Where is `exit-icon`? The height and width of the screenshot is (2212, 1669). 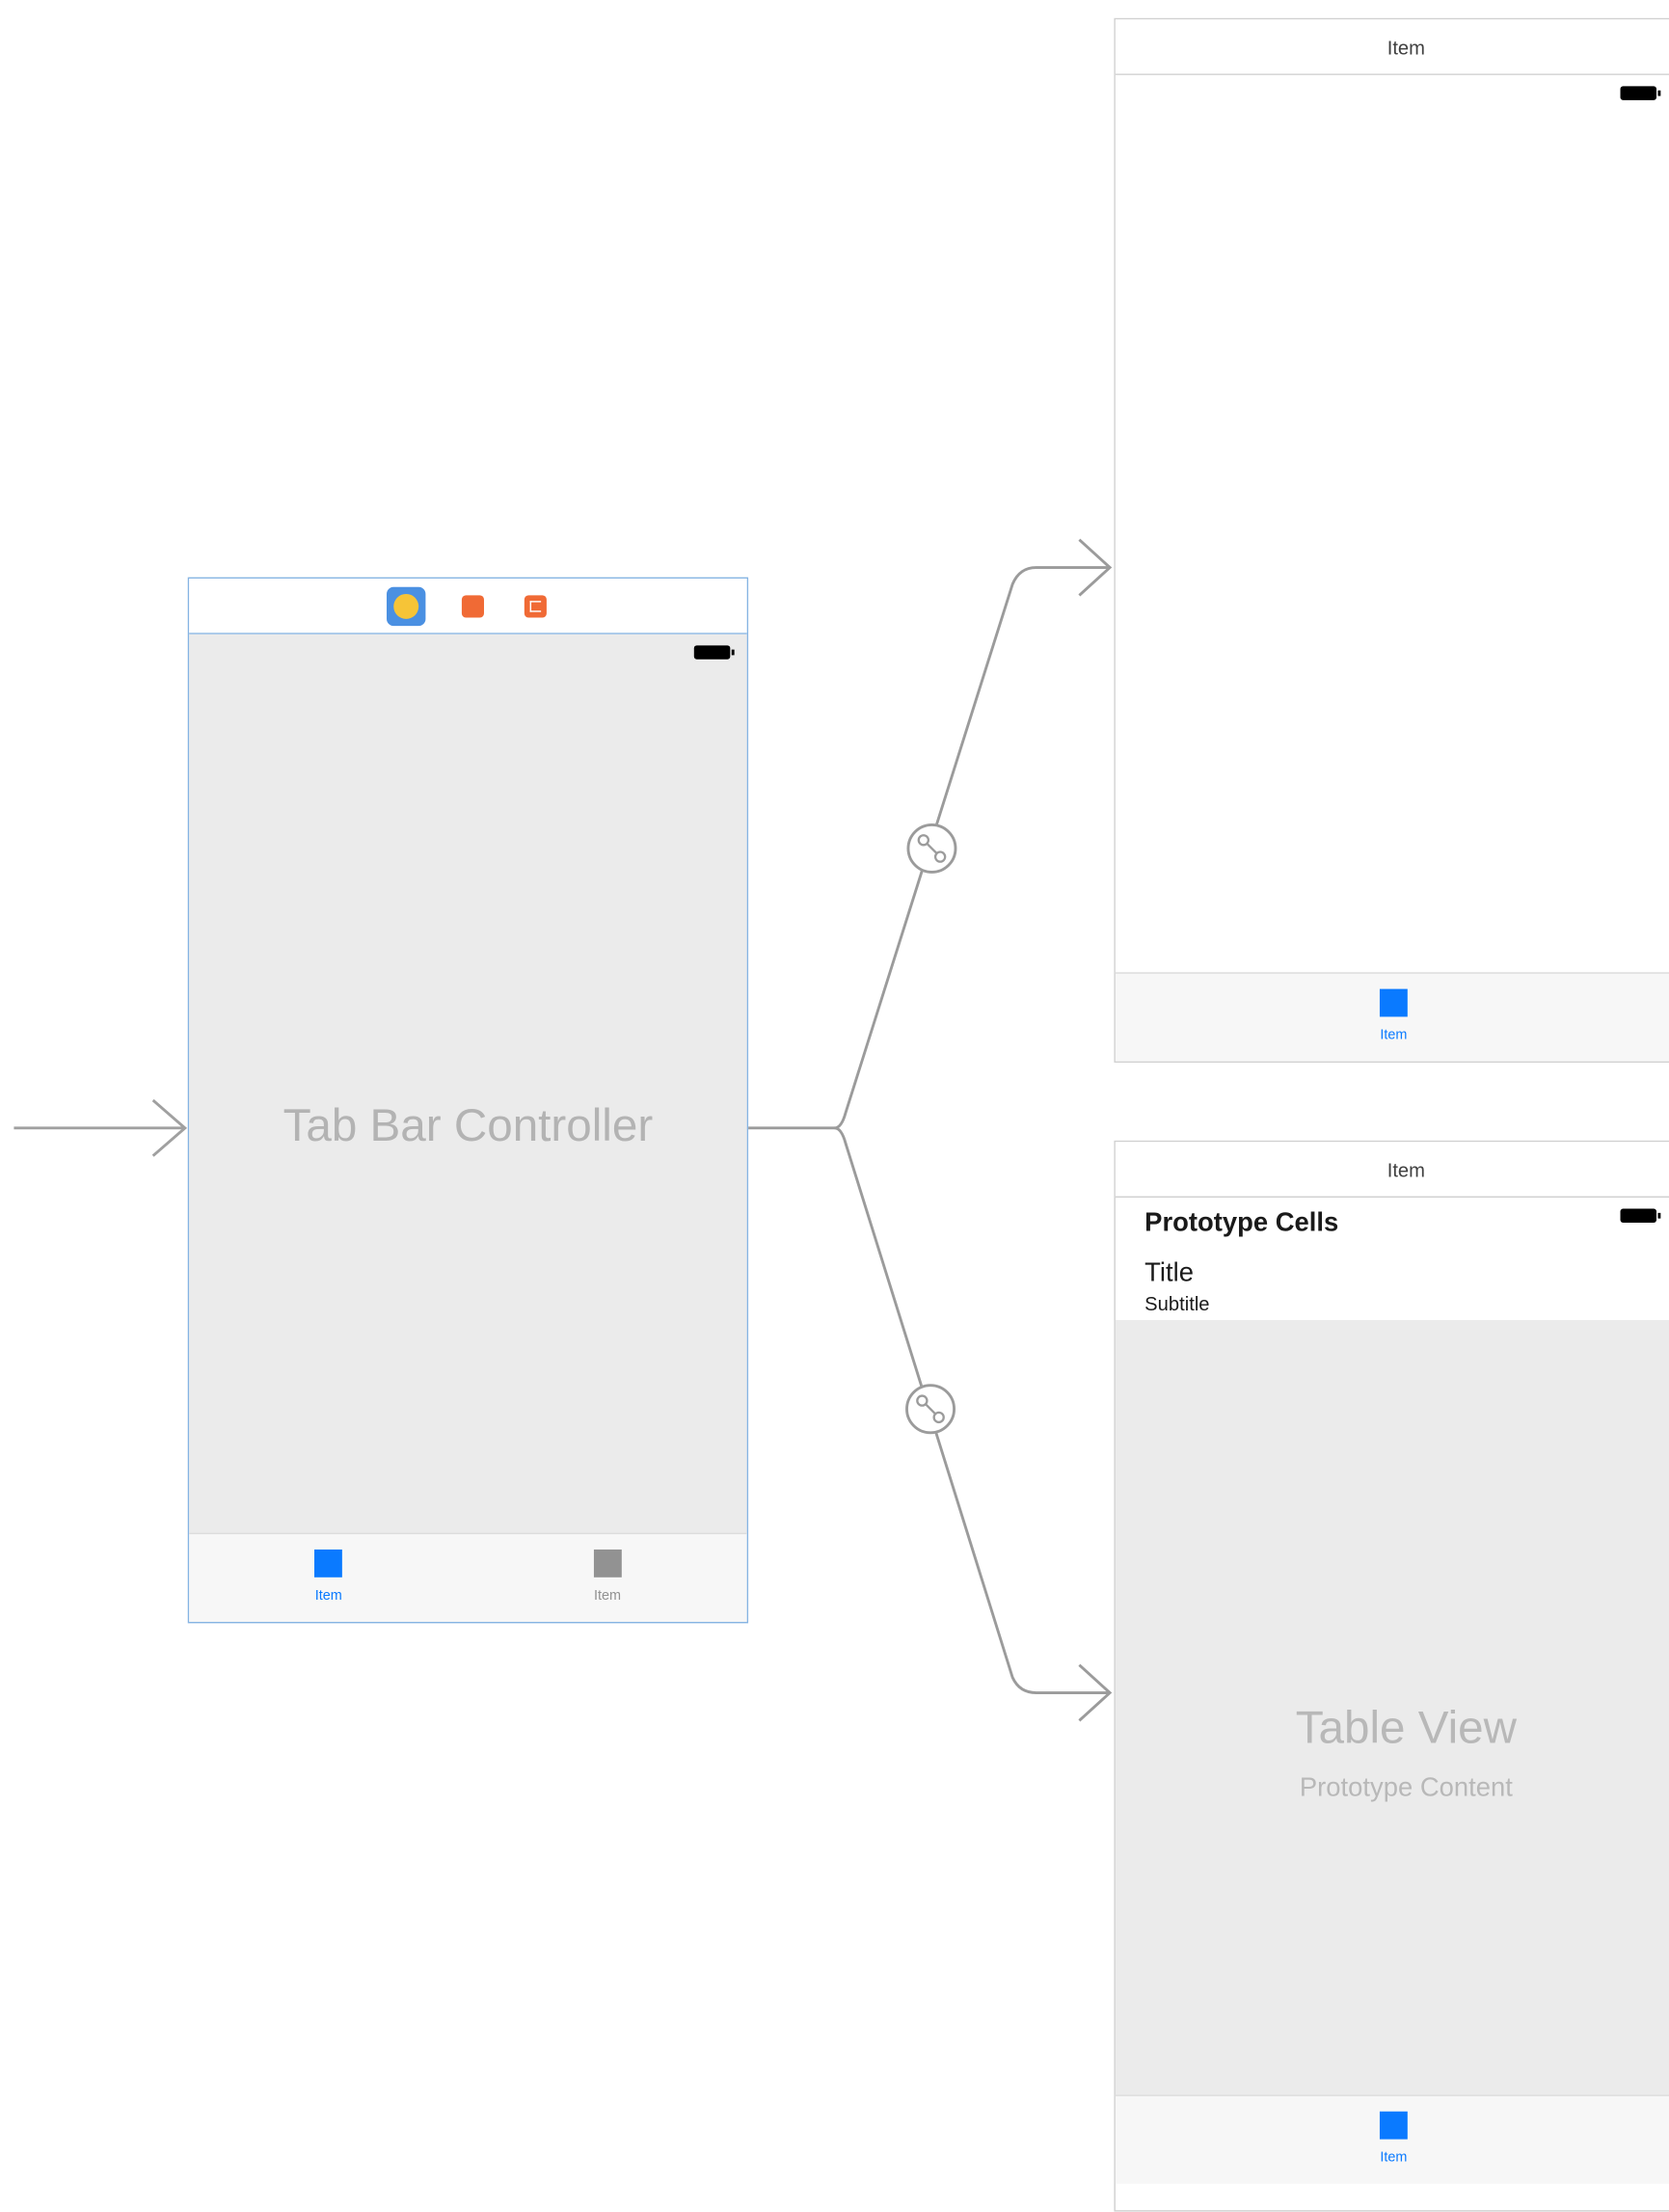
exit-icon is located at coordinates (536, 606).